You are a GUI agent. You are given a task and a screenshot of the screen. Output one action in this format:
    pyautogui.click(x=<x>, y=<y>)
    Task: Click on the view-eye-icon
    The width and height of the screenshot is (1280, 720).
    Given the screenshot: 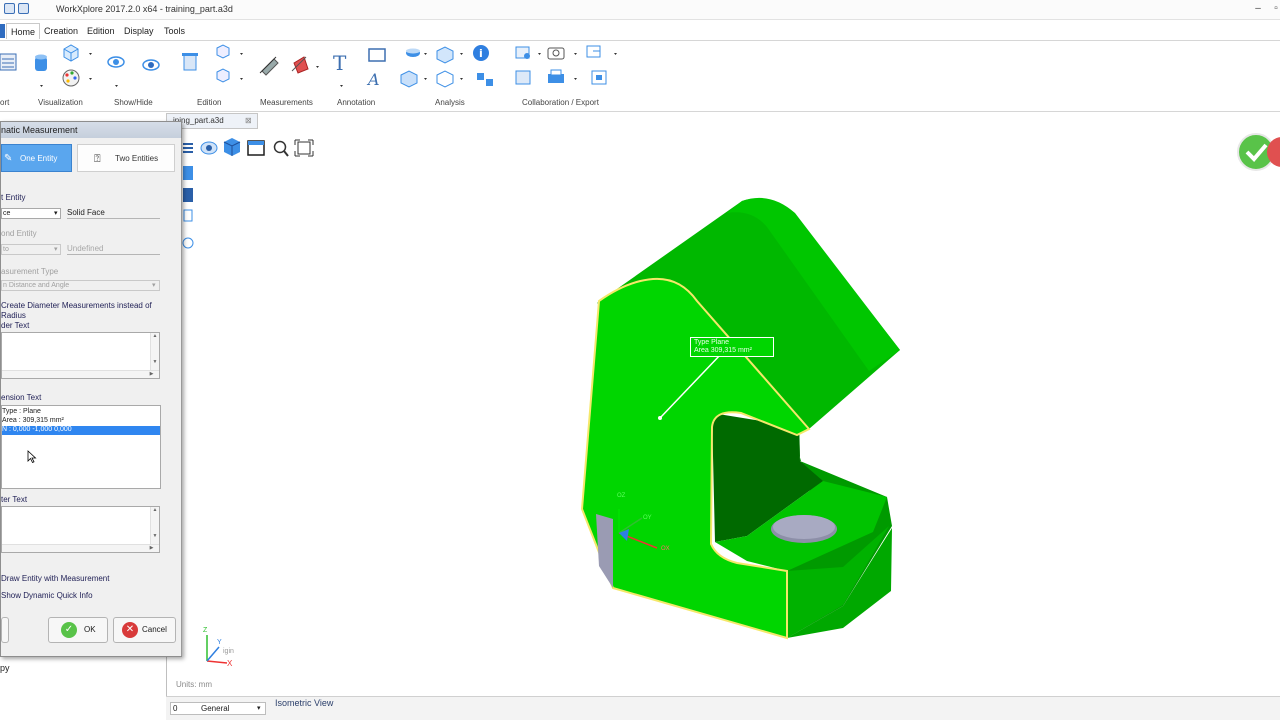 What is the action you would take?
    pyautogui.click(x=209, y=148)
    